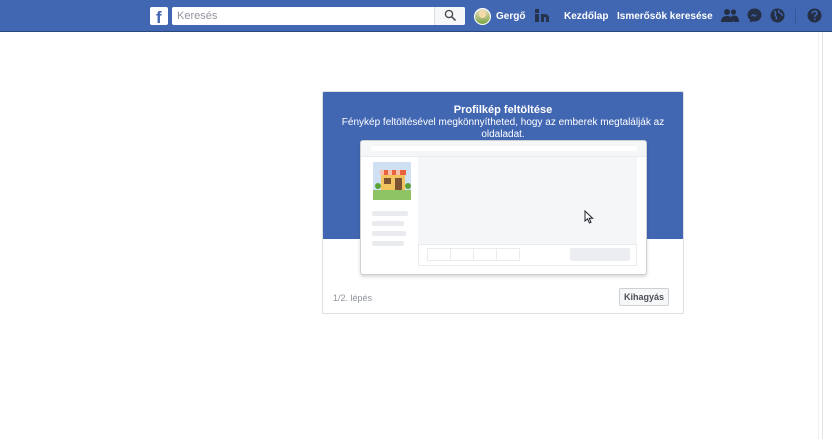  I want to click on page-preview-illustration, so click(503, 207).